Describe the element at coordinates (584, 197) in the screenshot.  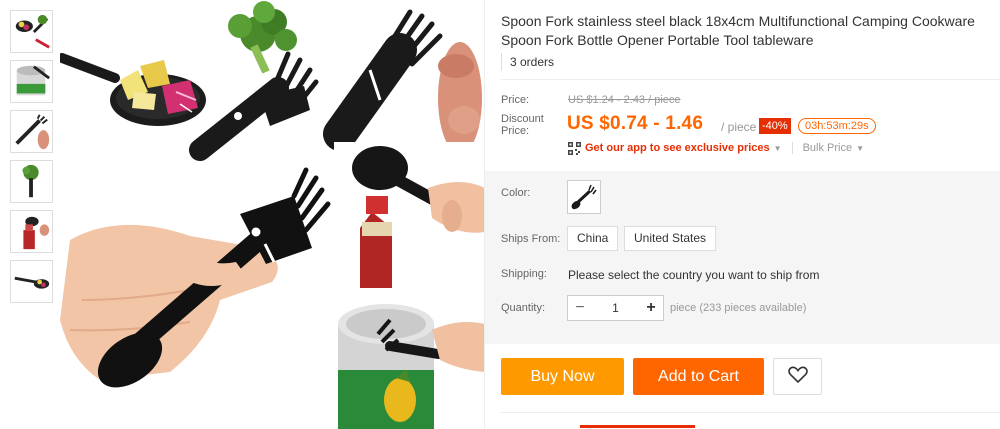
I see `color-swatch-black` at that location.